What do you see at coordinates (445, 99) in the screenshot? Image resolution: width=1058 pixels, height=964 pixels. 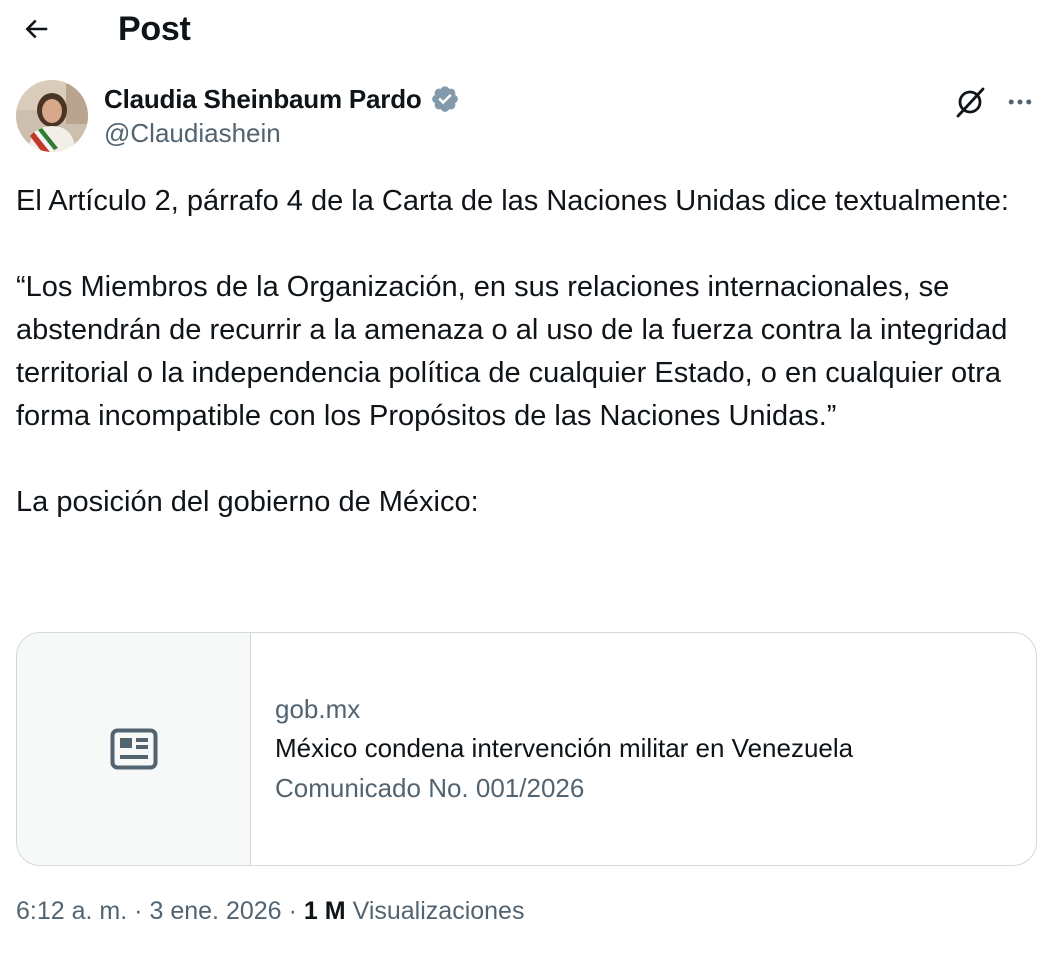 I see `verified-badge-icon` at bounding box center [445, 99].